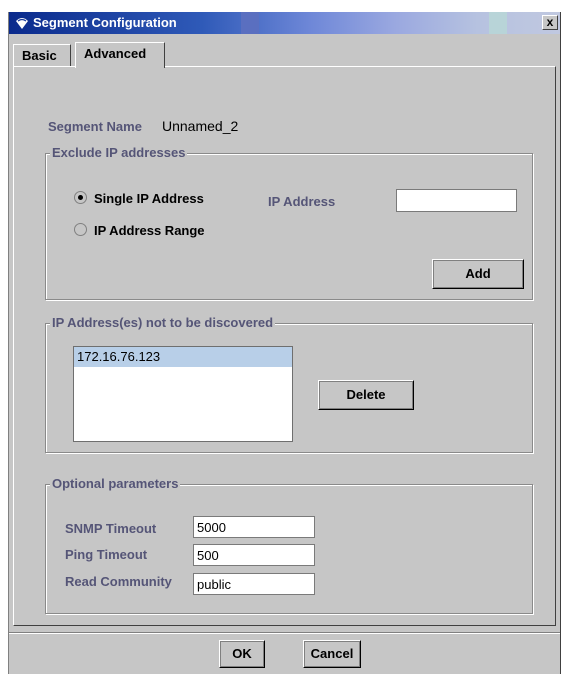 This screenshot has height=674, width=563. What do you see at coordinates (366, 395) in the screenshot?
I see `delete-button: Delete` at bounding box center [366, 395].